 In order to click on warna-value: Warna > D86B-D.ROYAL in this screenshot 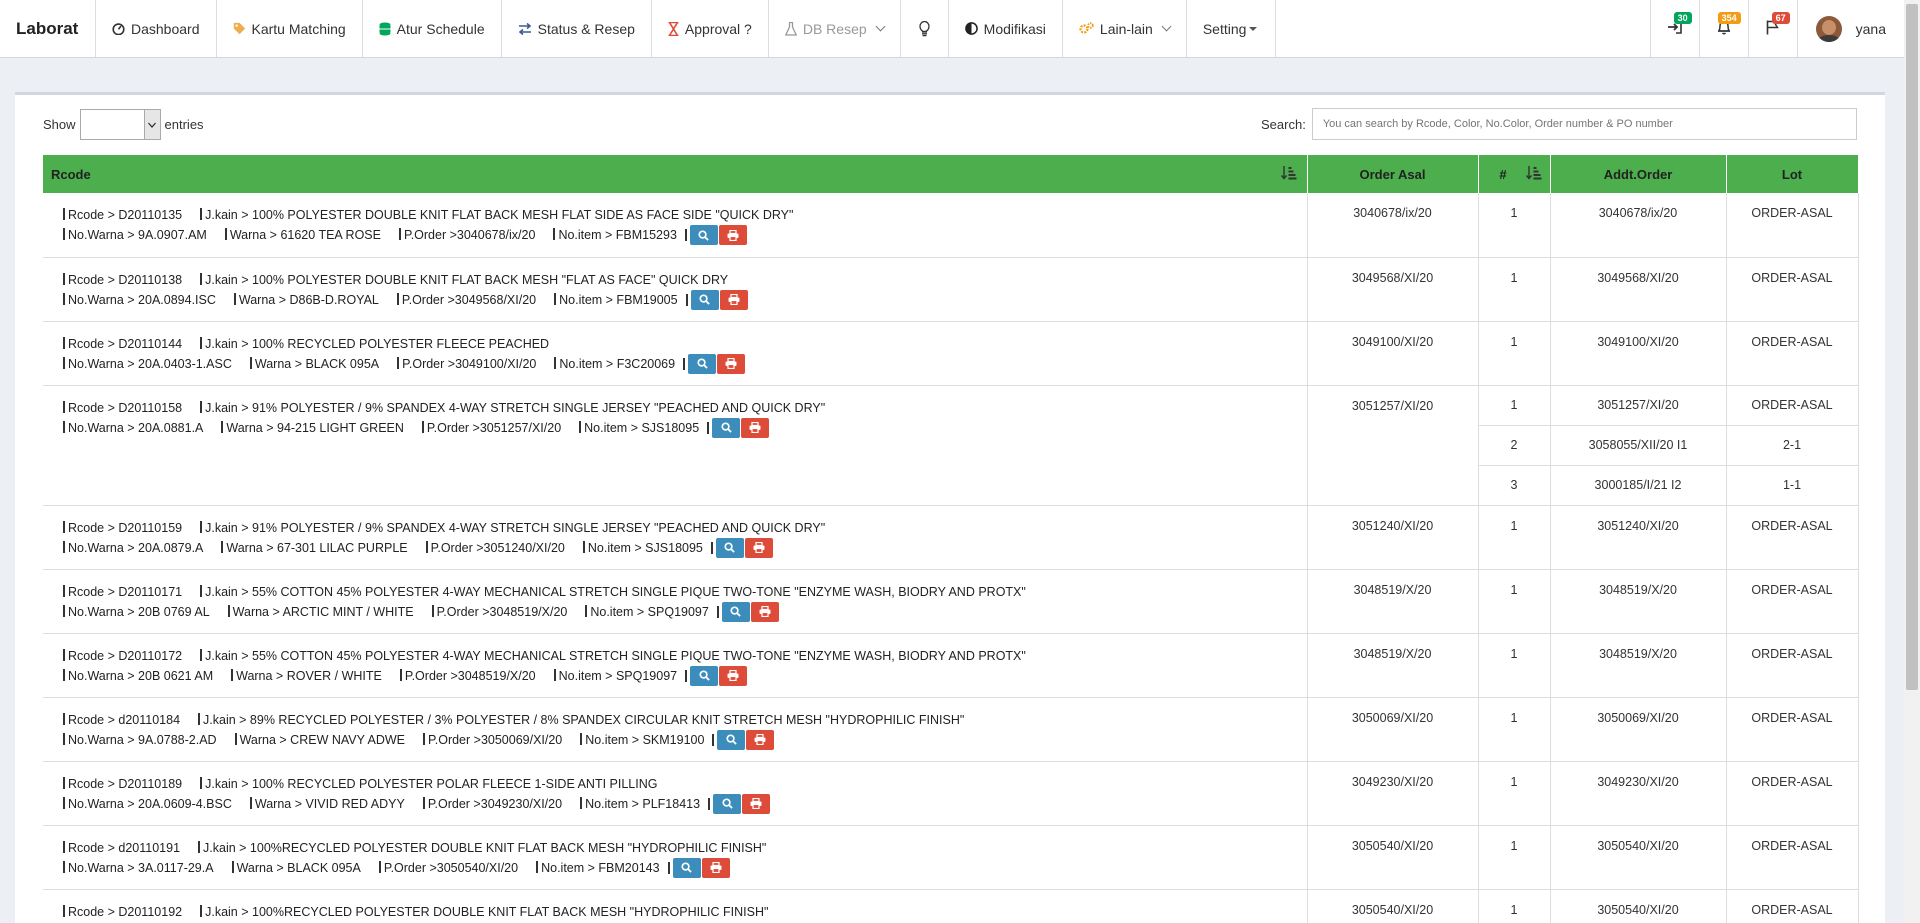, I will do `click(306, 300)`.